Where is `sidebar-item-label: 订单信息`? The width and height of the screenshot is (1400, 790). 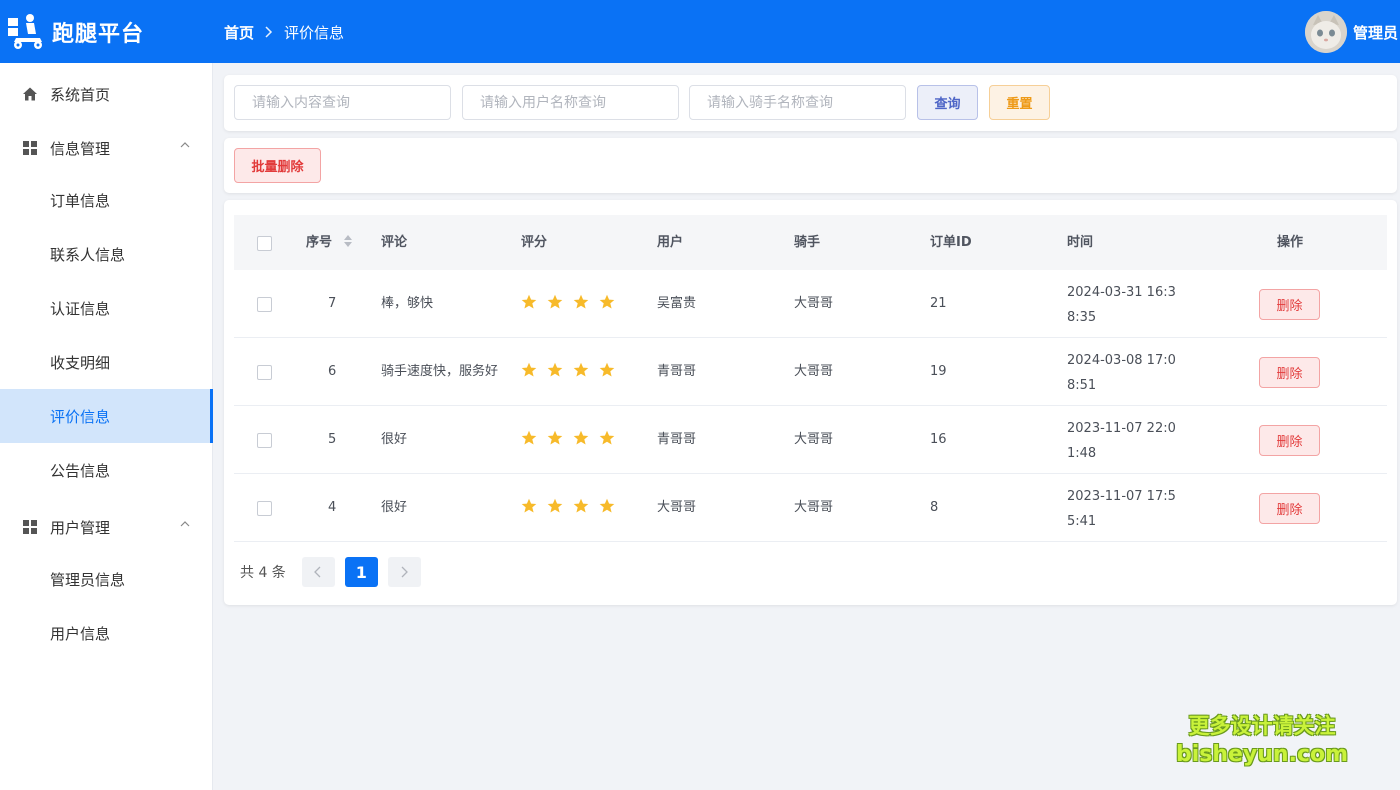 sidebar-item-label: 订单信息 is located at coordinates (80, 200).